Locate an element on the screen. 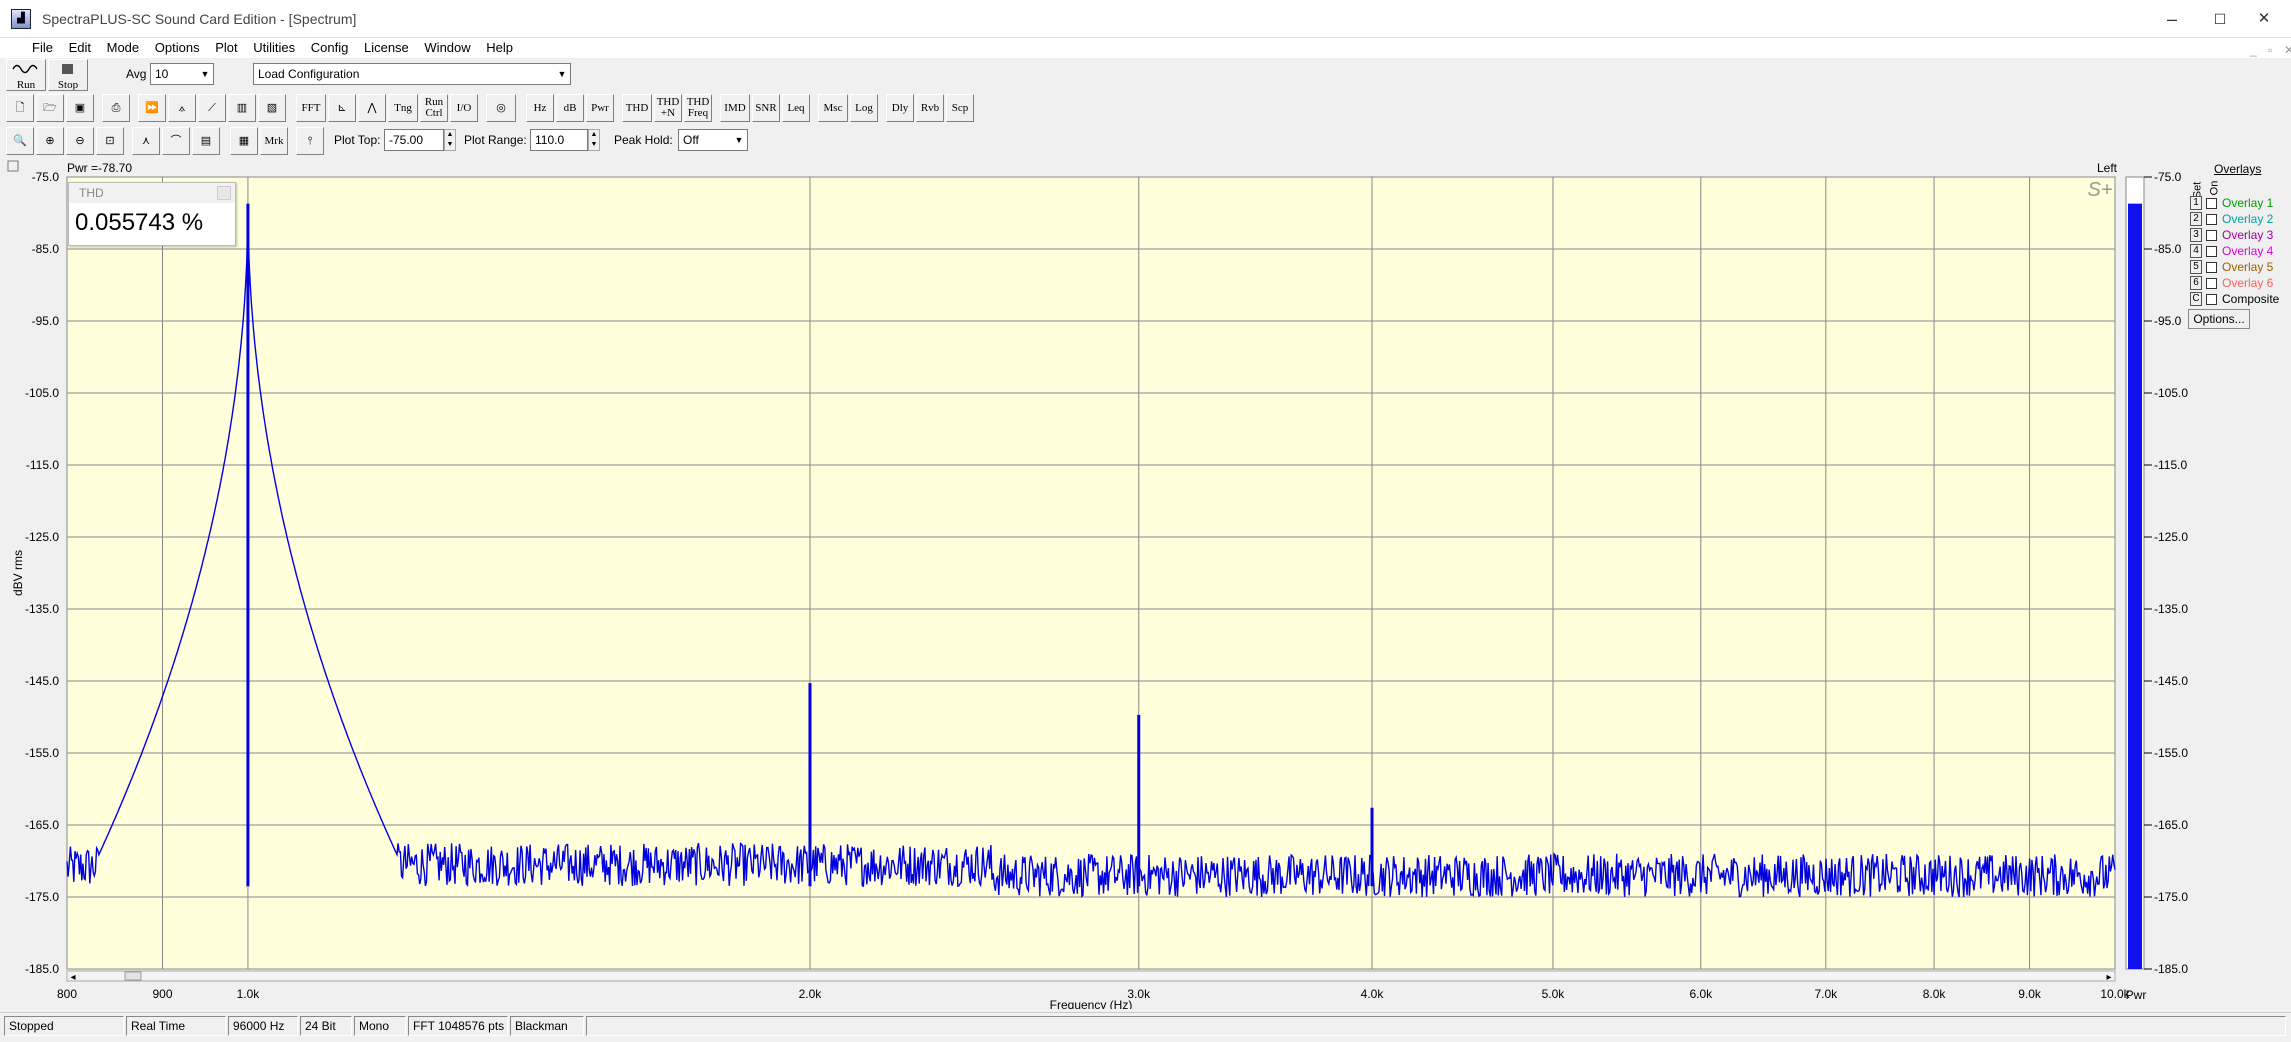  close-button: ✕ is located at coordinates (2264, 19).